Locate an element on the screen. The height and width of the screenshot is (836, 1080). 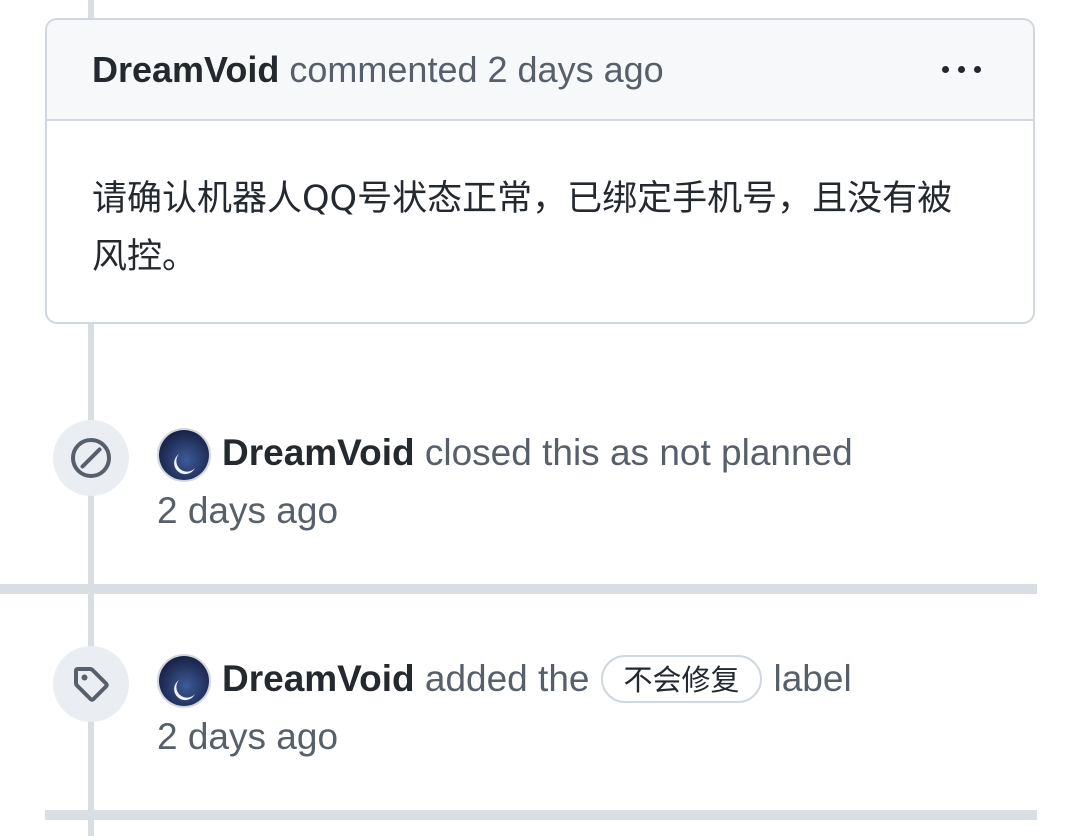
event-description: DreamVoid closed this as not planned is located at coordinates (537, 453).